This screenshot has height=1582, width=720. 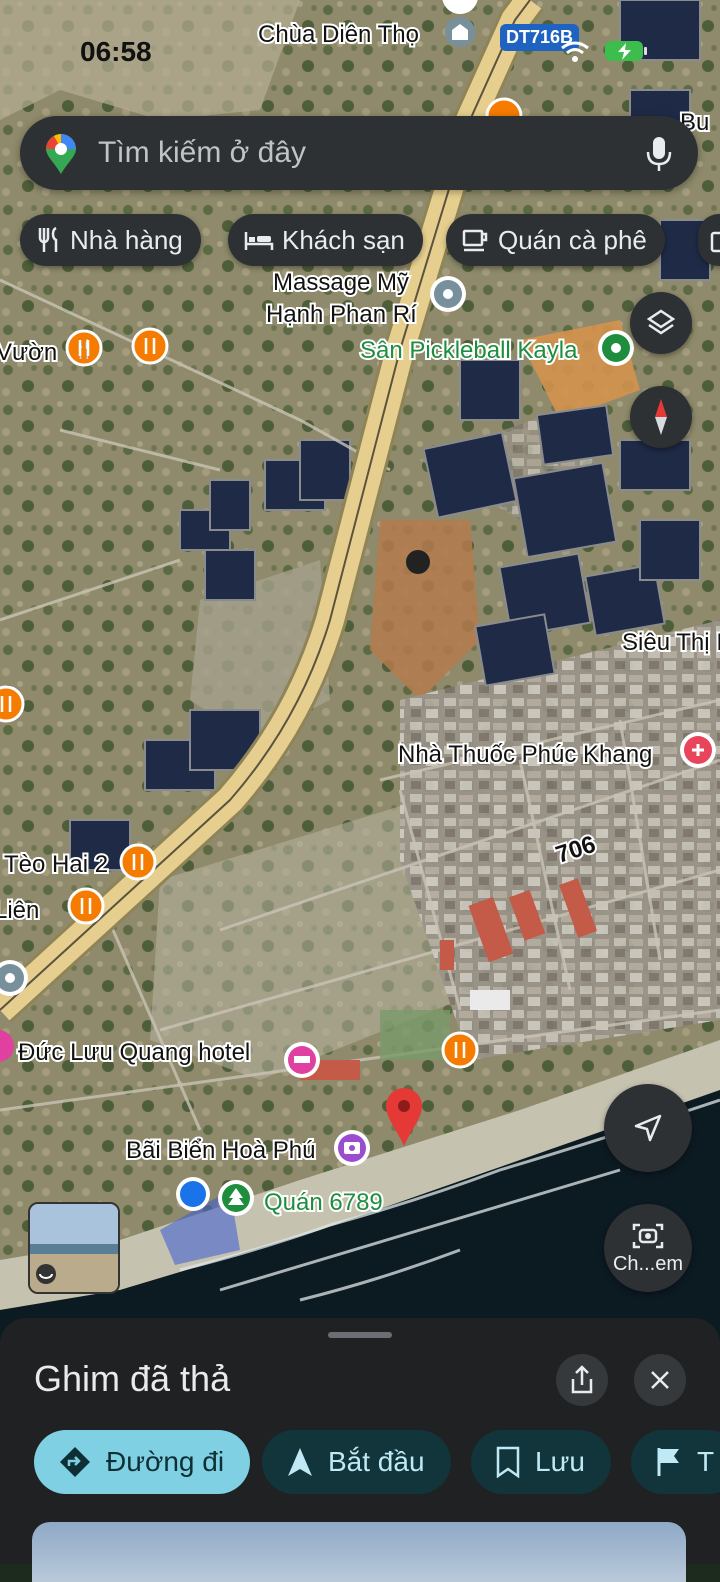 I want to click on bed-icon, so click(x=259, y=241).